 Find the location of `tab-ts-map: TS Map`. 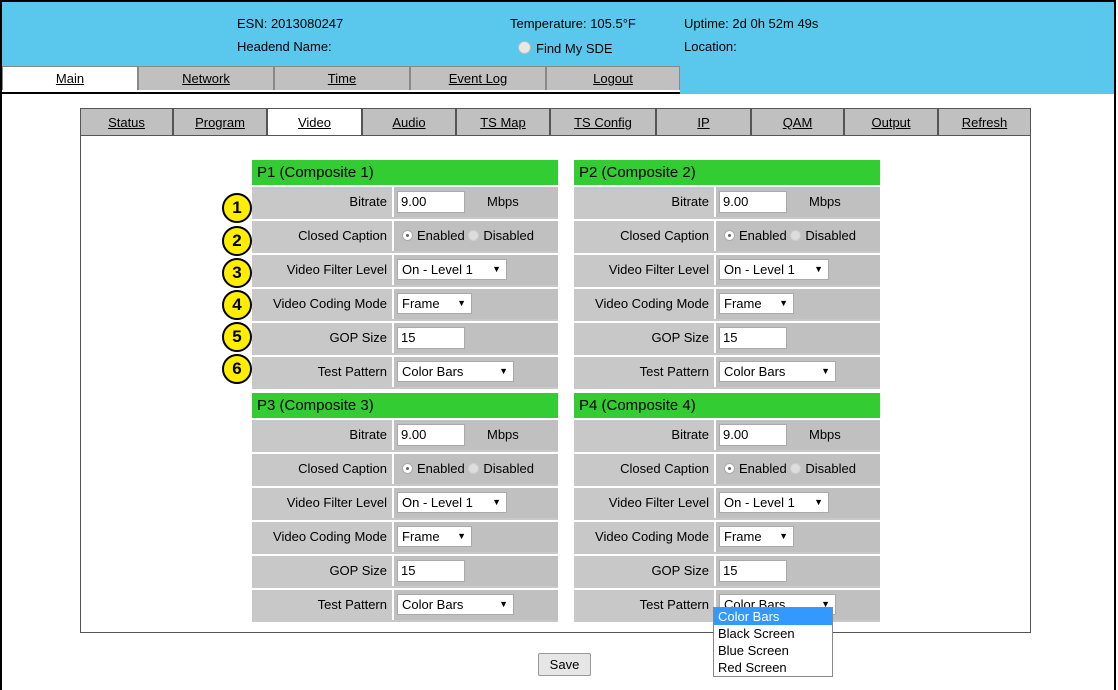

tab-ts-map: TS Map is located at coordinates (503, 122).